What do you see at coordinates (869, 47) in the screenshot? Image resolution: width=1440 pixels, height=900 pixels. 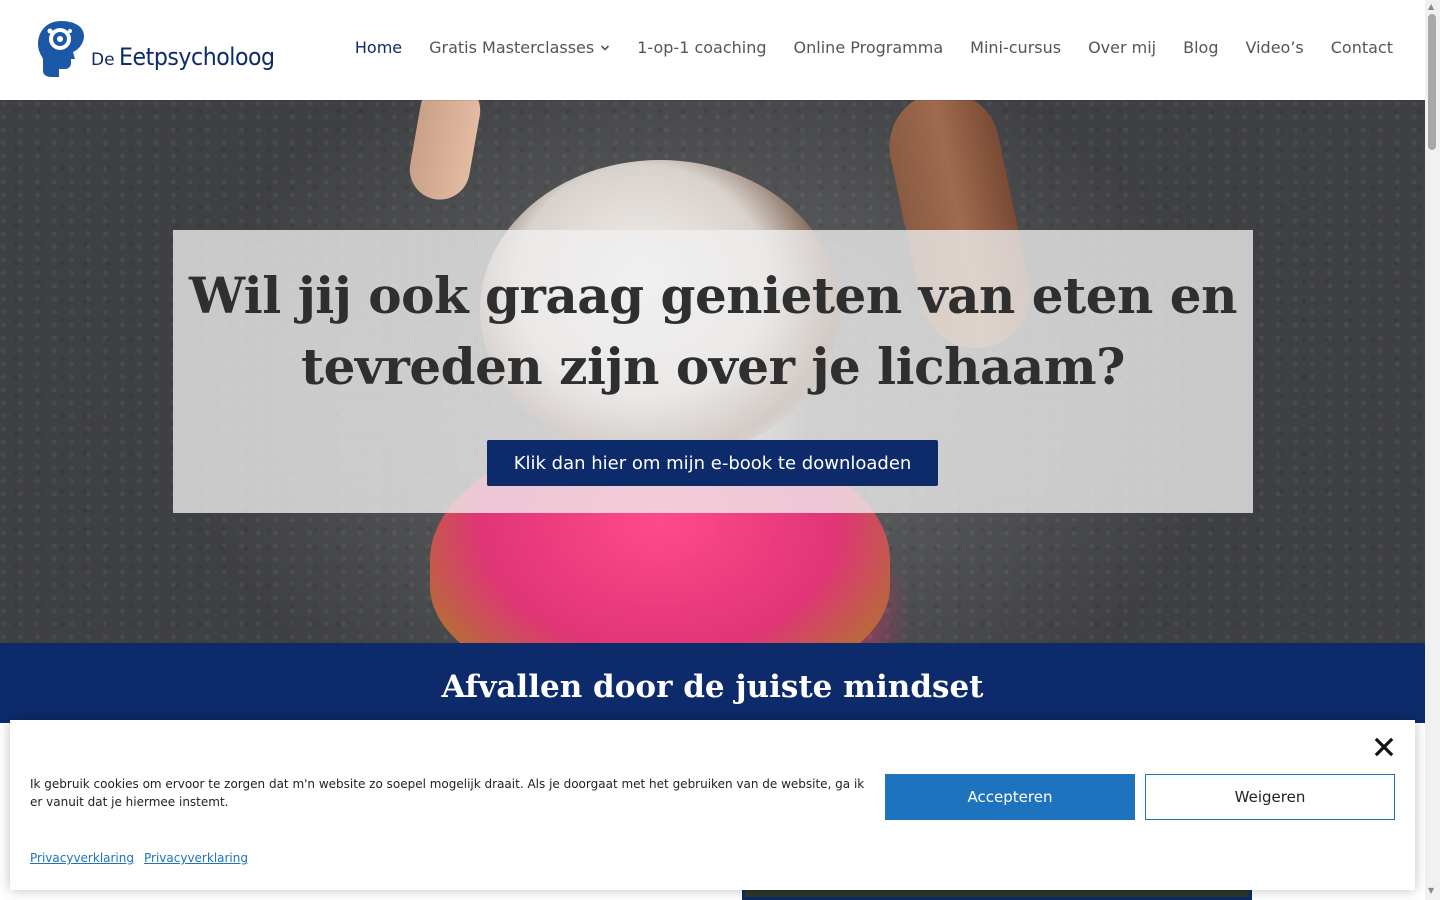 I see `nav-item-online-programma: Online Programma` at bounding box center [869, 47].